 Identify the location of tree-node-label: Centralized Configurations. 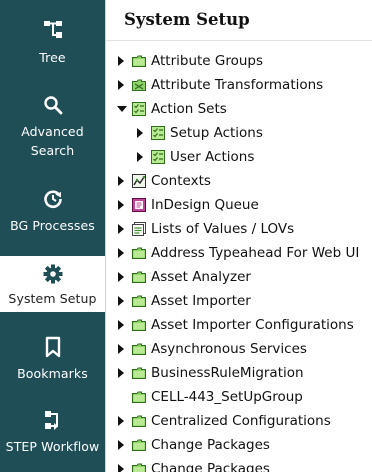
(241, 421).